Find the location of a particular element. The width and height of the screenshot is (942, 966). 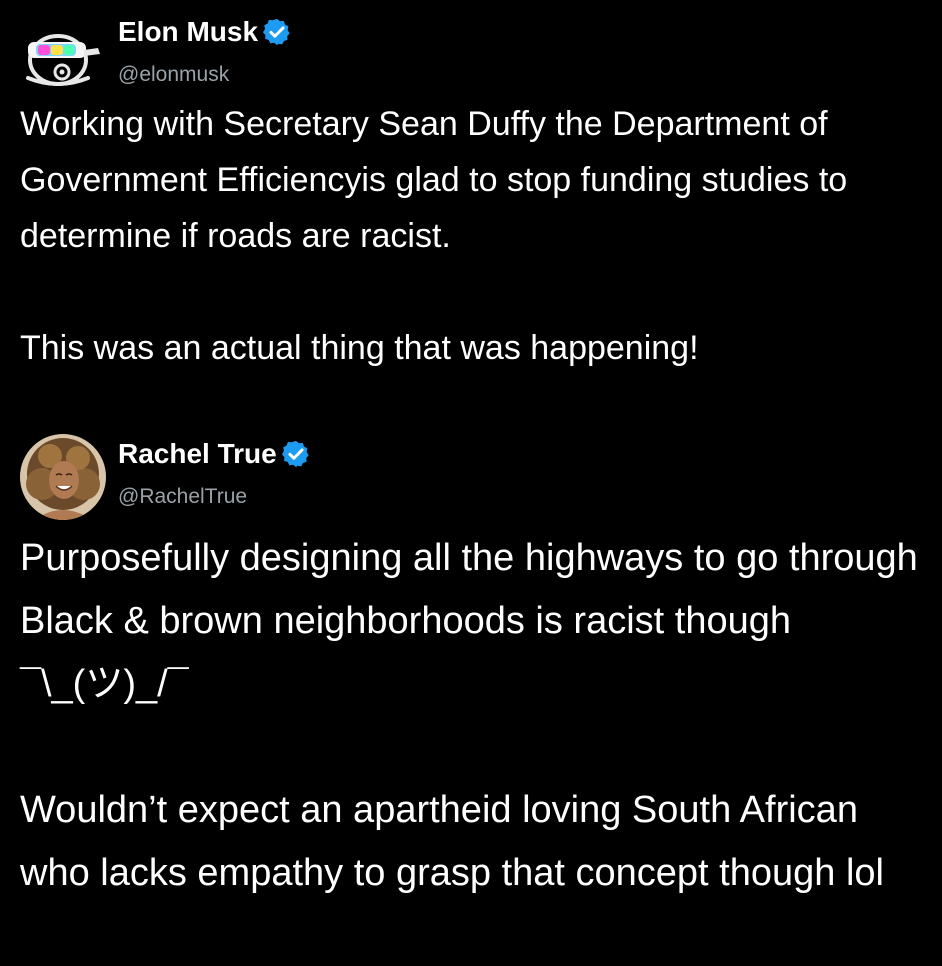

avatar-racheltrue is located at coordinates (63, 477).